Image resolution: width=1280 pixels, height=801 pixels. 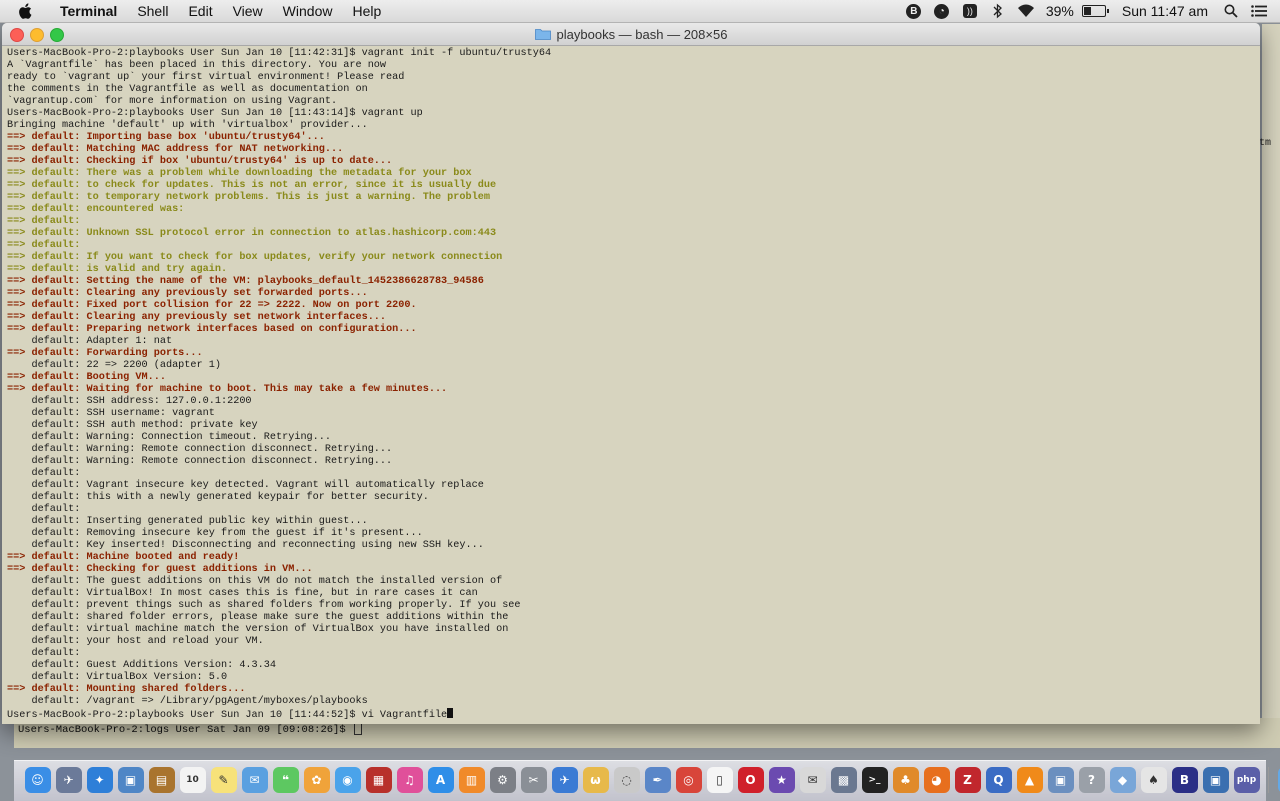 I want to click on menu-edit: Edit, so click(x=200, y=11).